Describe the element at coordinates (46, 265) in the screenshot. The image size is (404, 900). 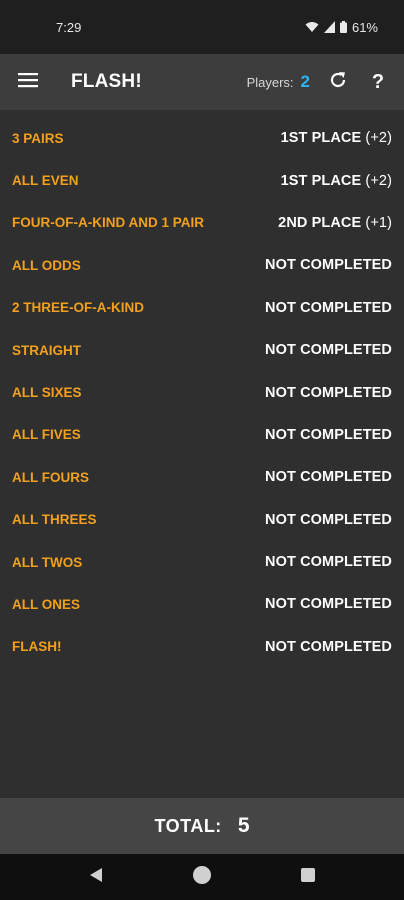
I see `category-label: ALL ODDS` at that location.